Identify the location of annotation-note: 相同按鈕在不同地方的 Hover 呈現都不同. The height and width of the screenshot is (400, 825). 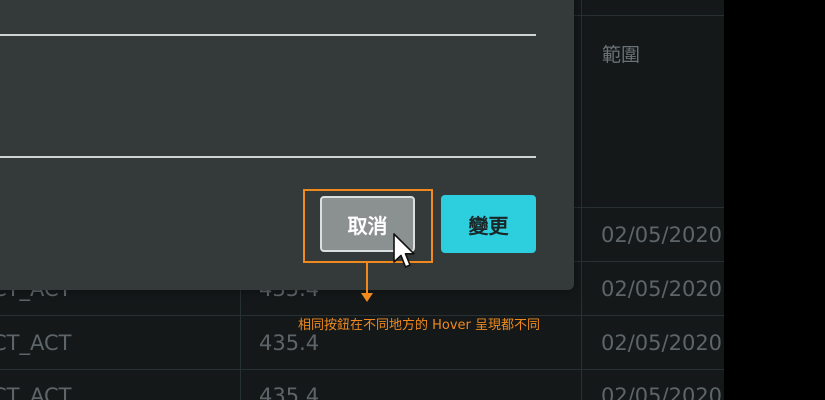
(419, 325).